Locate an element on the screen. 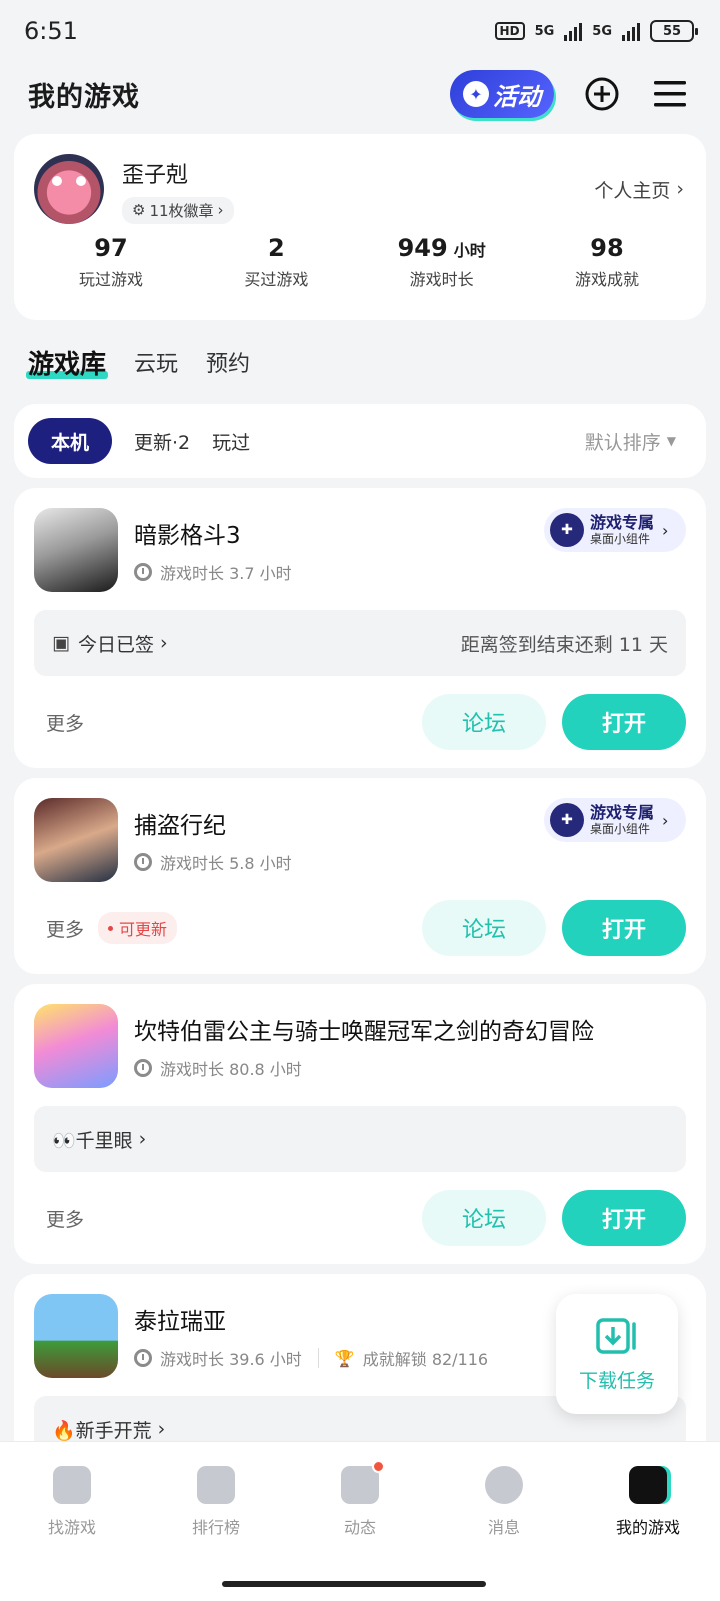 The width and height of the screenshot is (720, 1601). nav-my-games: 我的游戏 is located at coordinates (648, 1502).